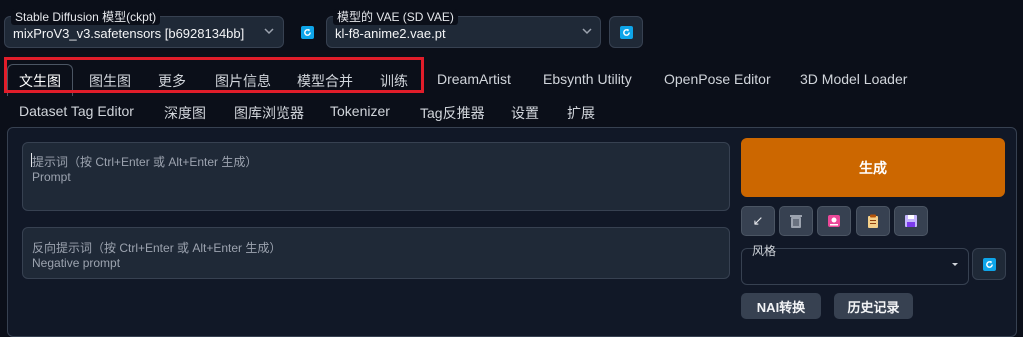  I want to click on dropdown-arrow-icon, so click(955, 264).